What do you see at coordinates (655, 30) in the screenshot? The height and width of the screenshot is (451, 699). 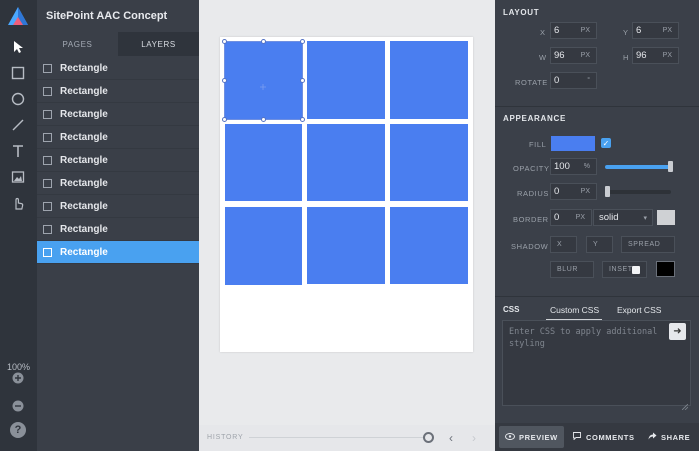 I see `y-input: 6 PX` at bounding box center [655, 30].